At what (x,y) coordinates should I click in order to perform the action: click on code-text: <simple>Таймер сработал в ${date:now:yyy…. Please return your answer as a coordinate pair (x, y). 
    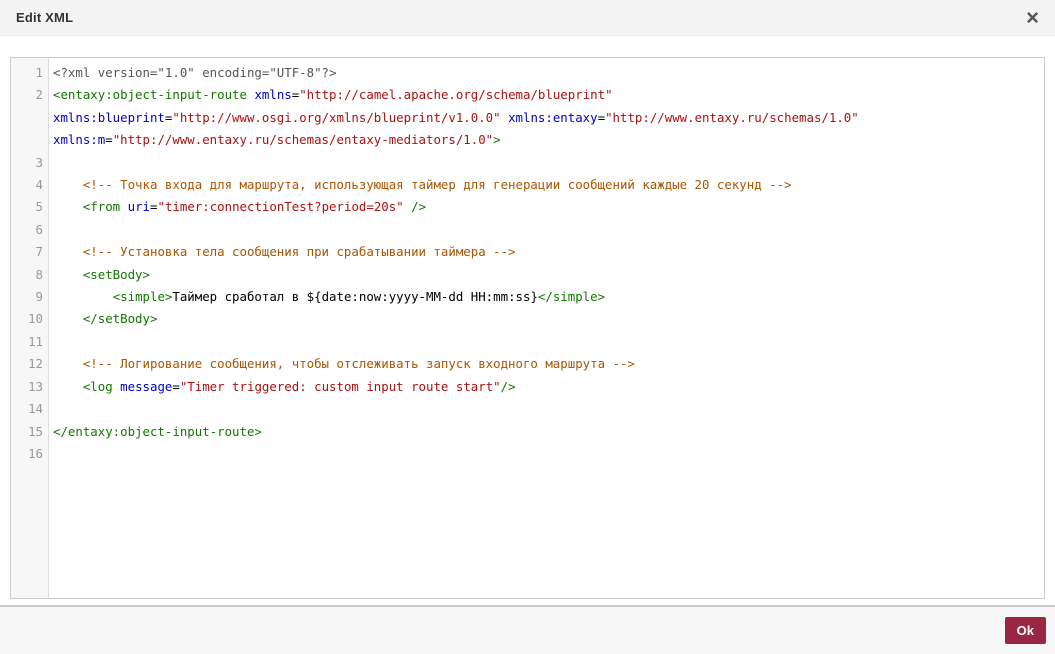
    Looking at the image, I should click on (359, 297).